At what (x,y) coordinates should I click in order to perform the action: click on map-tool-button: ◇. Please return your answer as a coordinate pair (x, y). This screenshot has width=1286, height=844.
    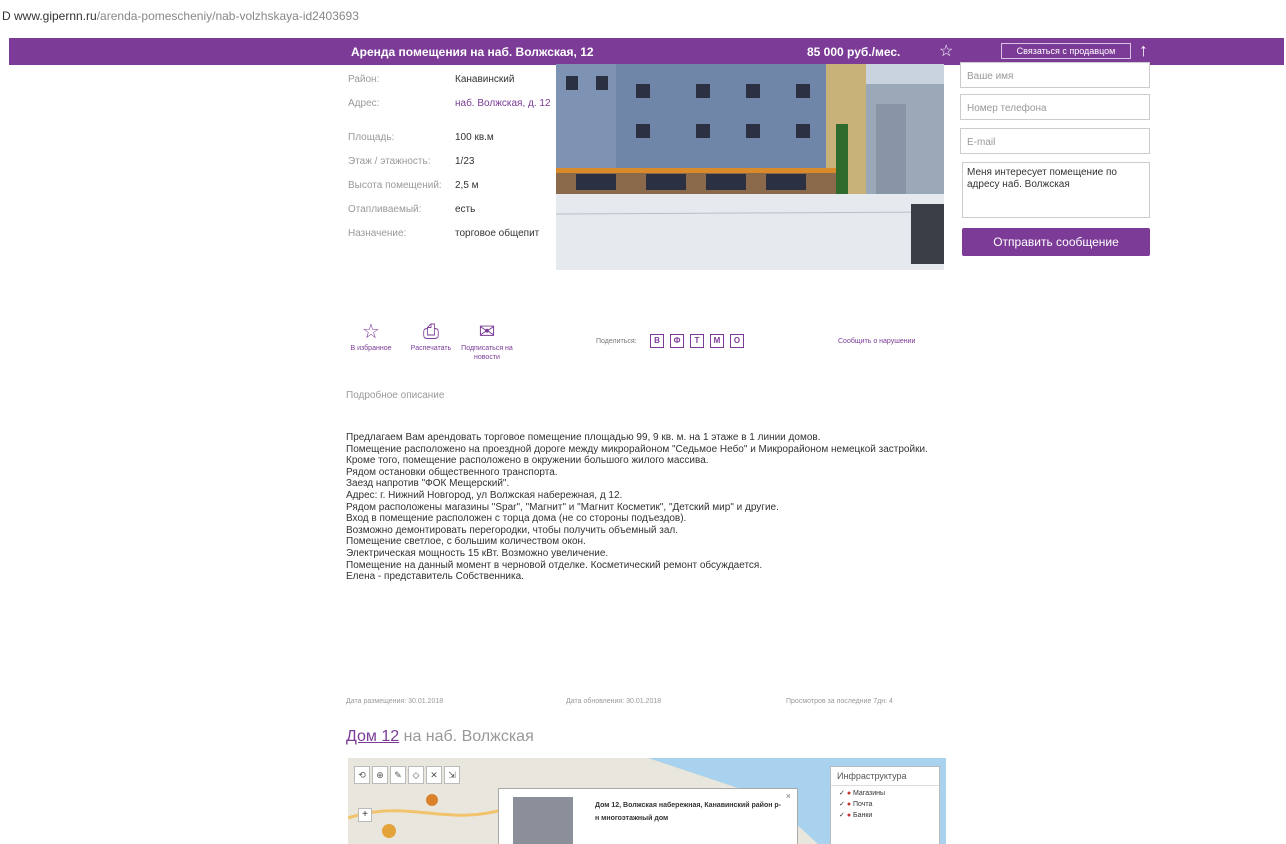
    Looking at the image, I should click on (416, 775).